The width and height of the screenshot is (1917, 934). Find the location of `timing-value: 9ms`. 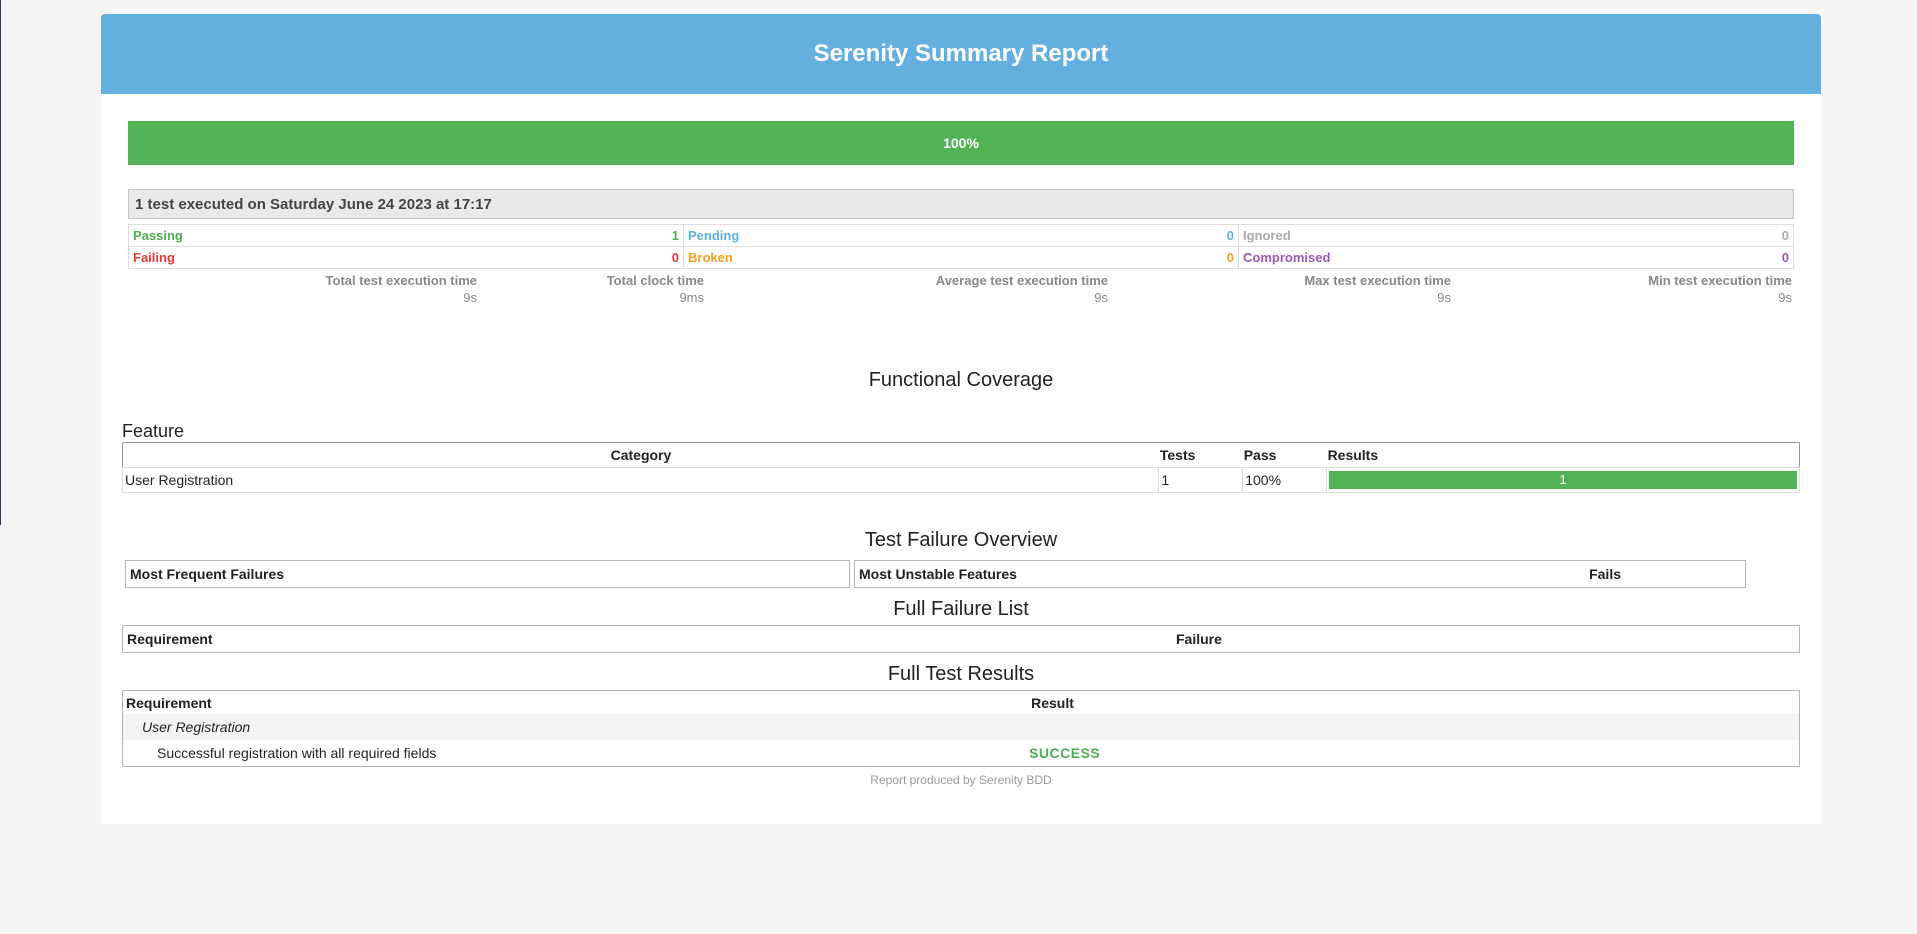

timing-value: 9ms is located at coordinates (691, 297).